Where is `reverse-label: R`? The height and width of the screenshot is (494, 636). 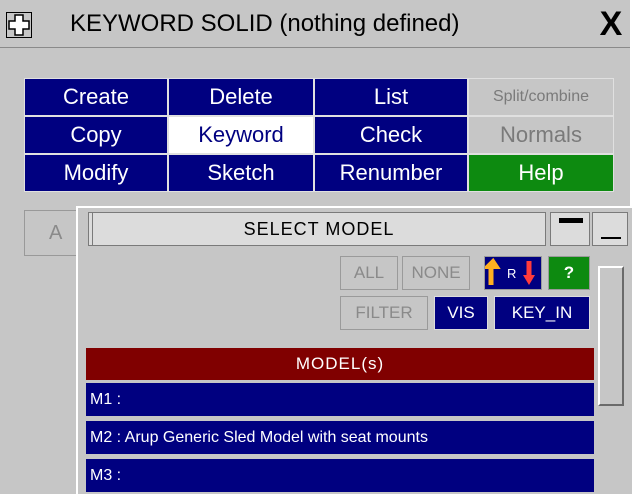 reverse-label: R is located at coordinates (511, 273).